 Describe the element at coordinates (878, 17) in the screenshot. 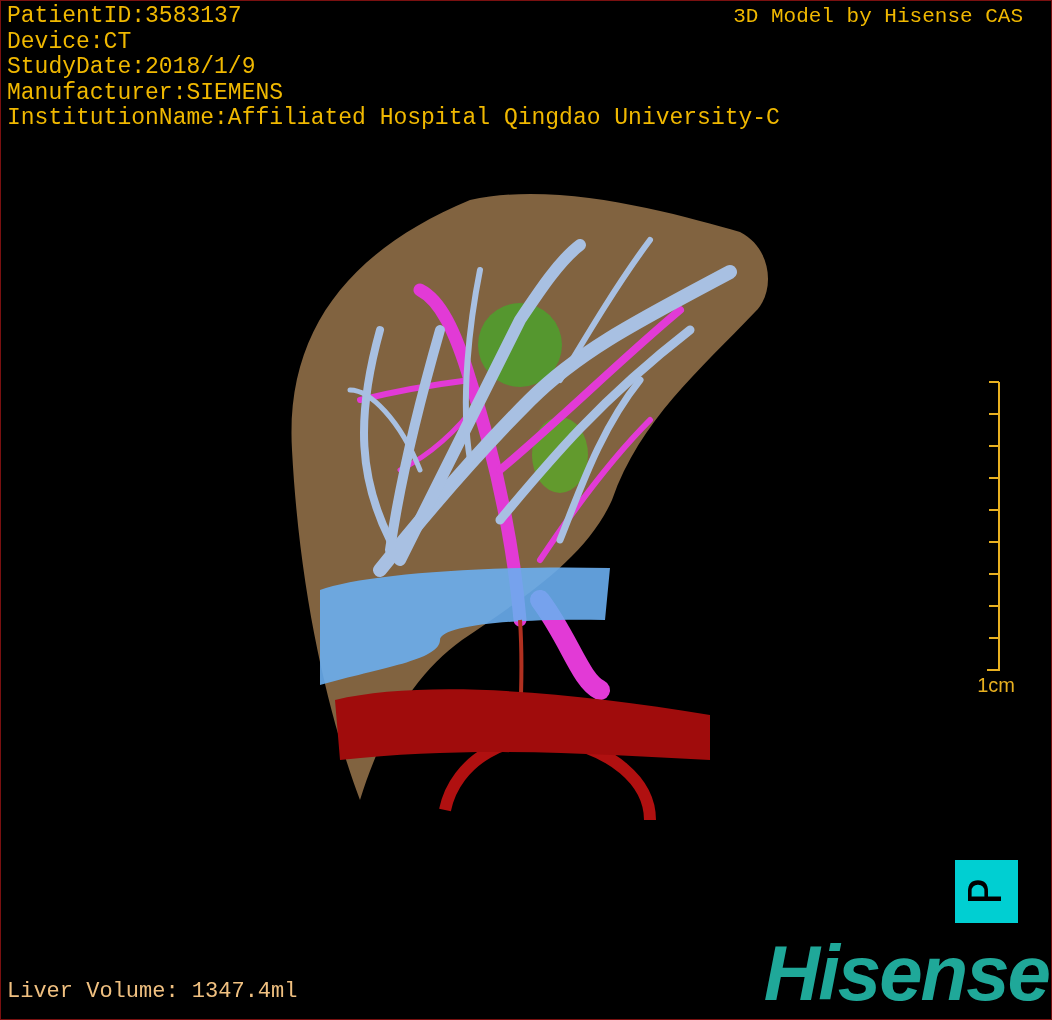

I see `model-title: 3D Model by Hisense CAS` at that location.